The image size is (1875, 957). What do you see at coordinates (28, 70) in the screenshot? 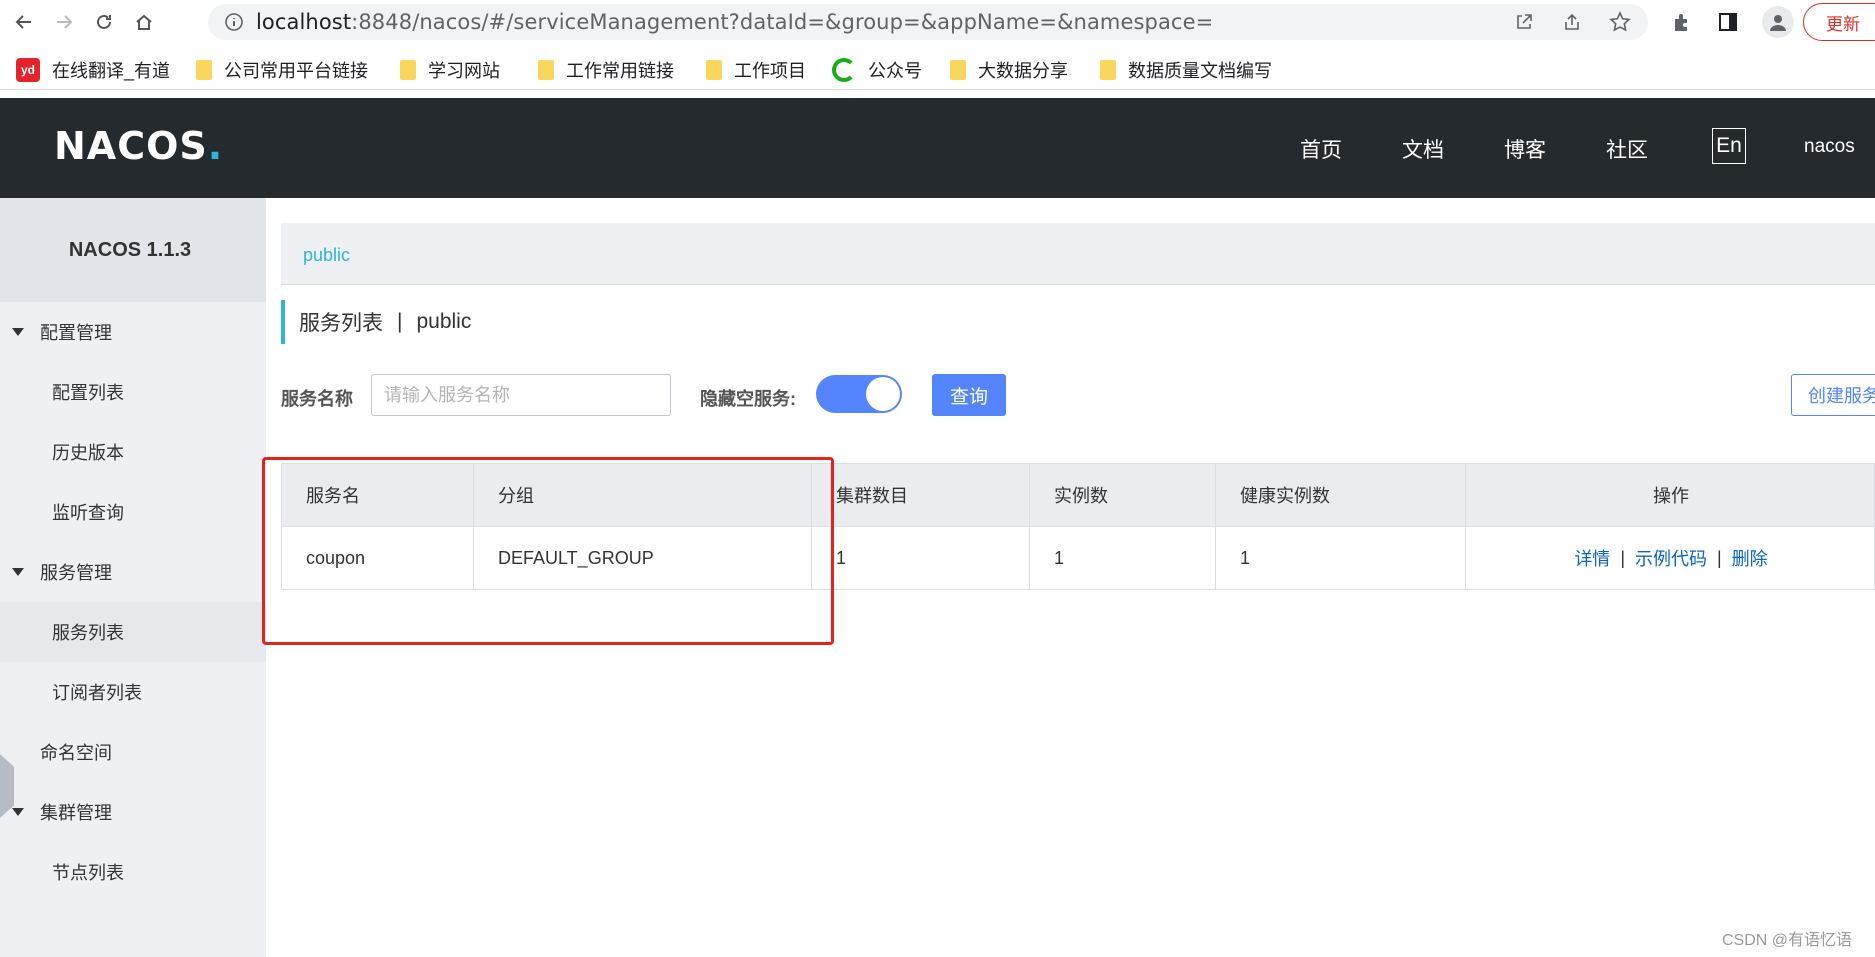
I see `youdao-icon: yd` at bounding box center [28, 70].